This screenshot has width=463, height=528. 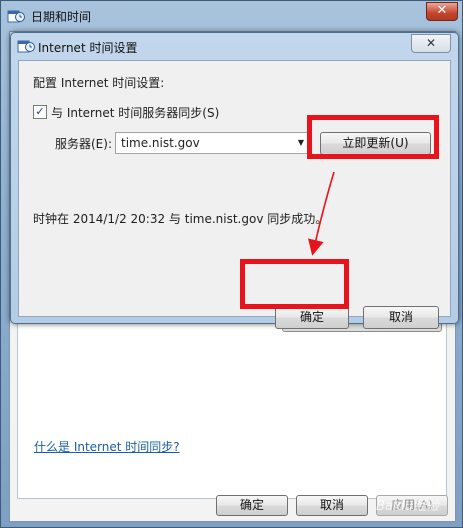 What do you see at coordinates (83, 144) in the screenshot?
I see `server-label: 服务器(E):` at bounding box center [83, 144].